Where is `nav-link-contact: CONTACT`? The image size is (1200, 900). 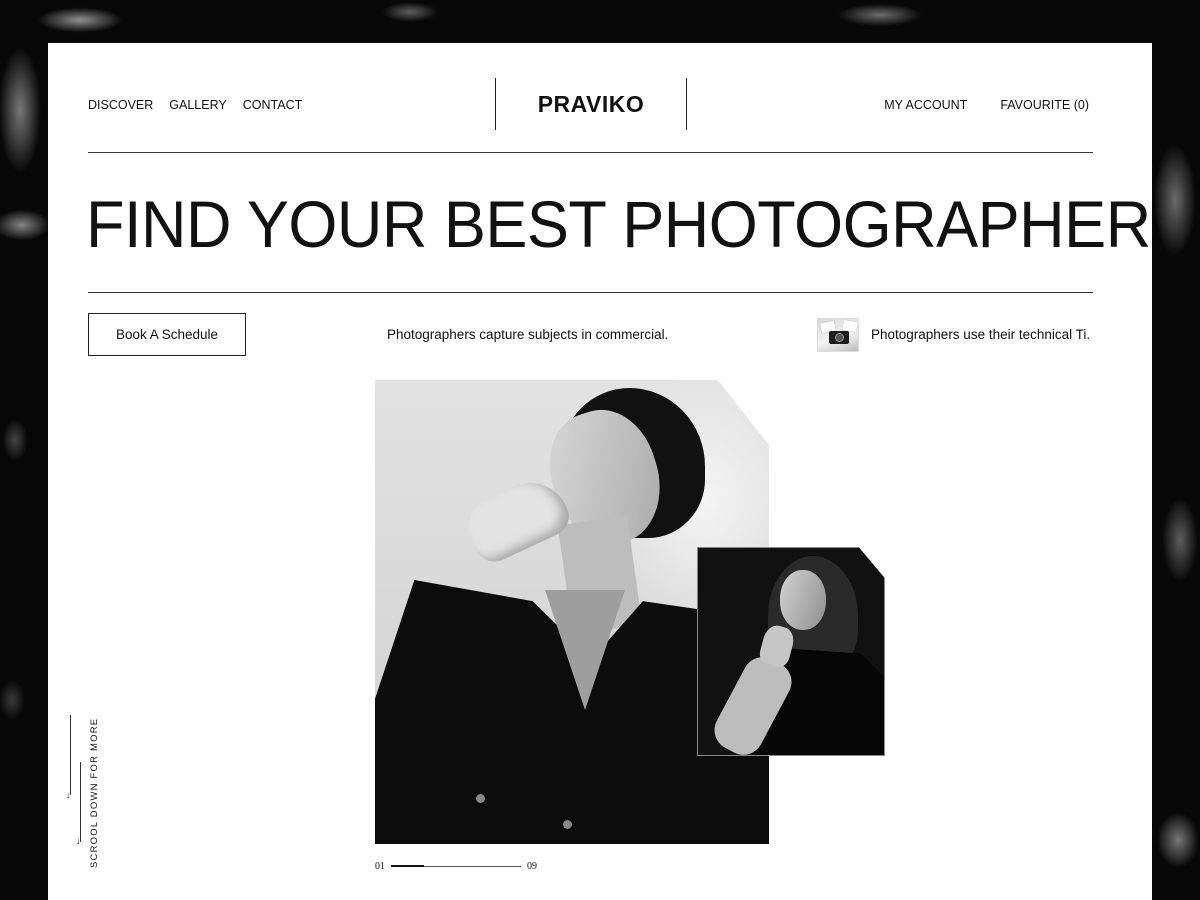 nav-link-contact: CONTACT is located at coordinates (273, 105).